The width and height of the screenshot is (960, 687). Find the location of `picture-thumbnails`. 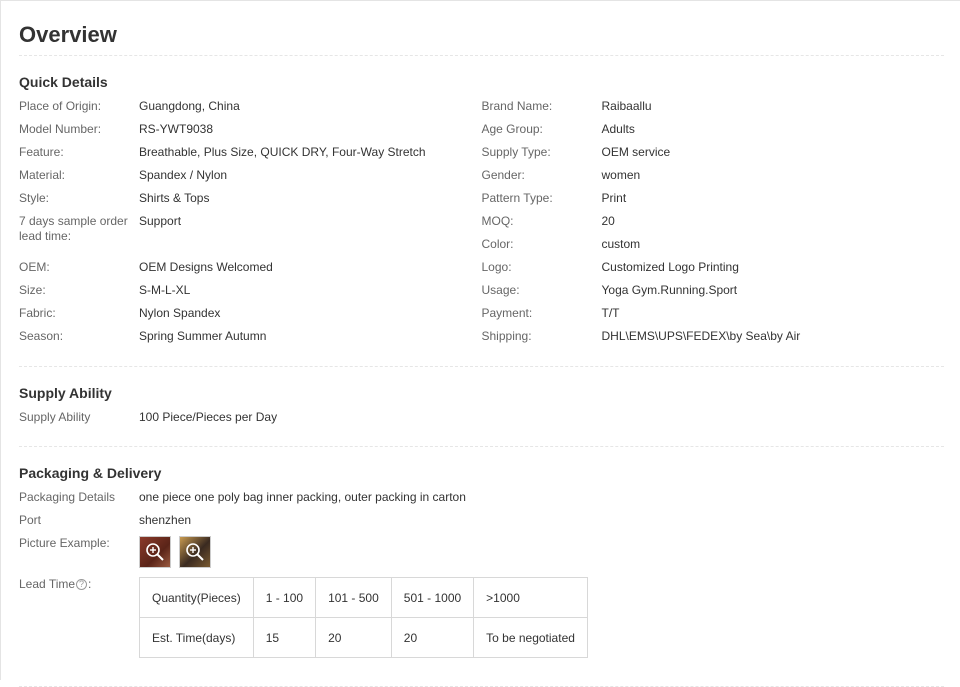

picture-thumbnails is located at coordinates (175, 552).